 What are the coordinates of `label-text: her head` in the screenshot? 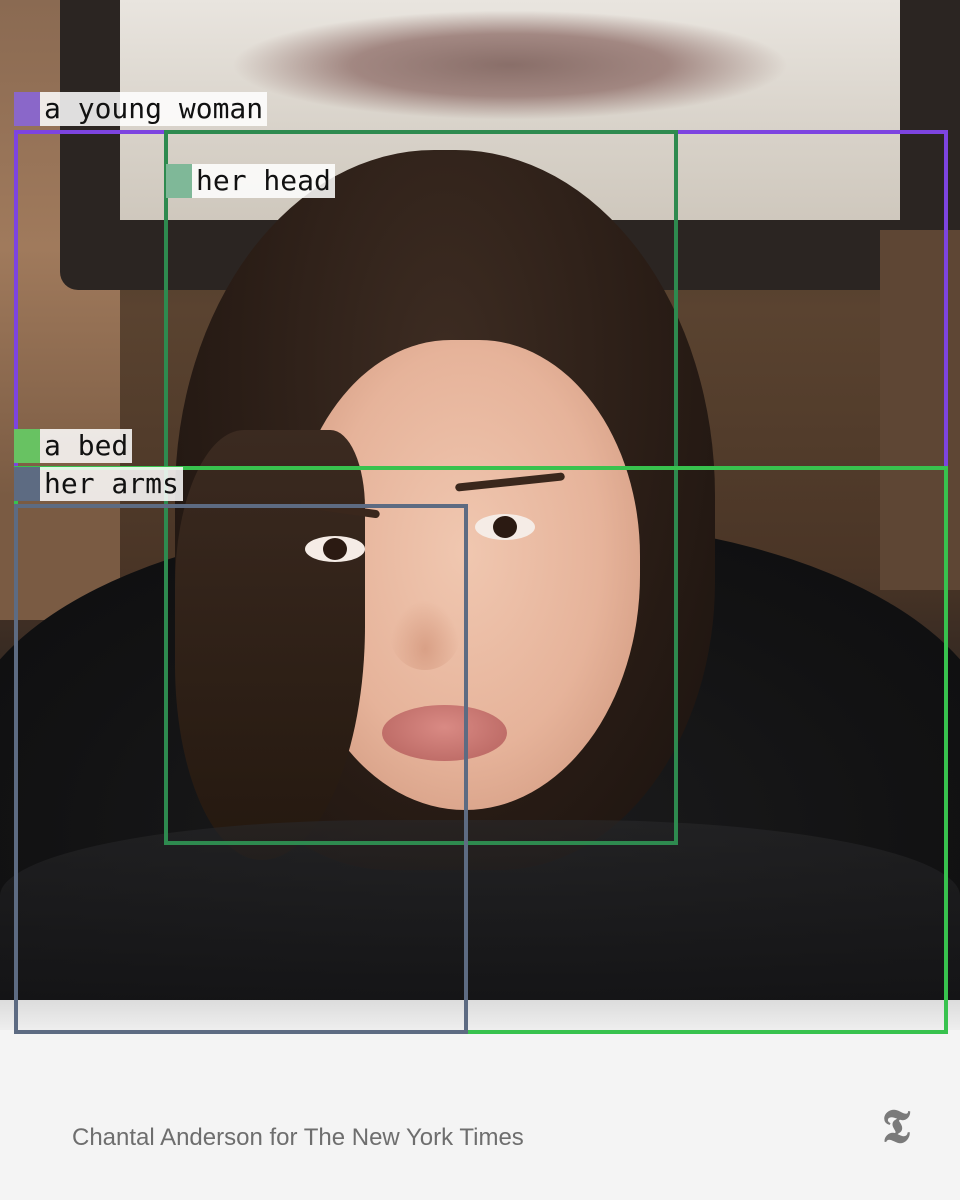 It's located at (263, 181).